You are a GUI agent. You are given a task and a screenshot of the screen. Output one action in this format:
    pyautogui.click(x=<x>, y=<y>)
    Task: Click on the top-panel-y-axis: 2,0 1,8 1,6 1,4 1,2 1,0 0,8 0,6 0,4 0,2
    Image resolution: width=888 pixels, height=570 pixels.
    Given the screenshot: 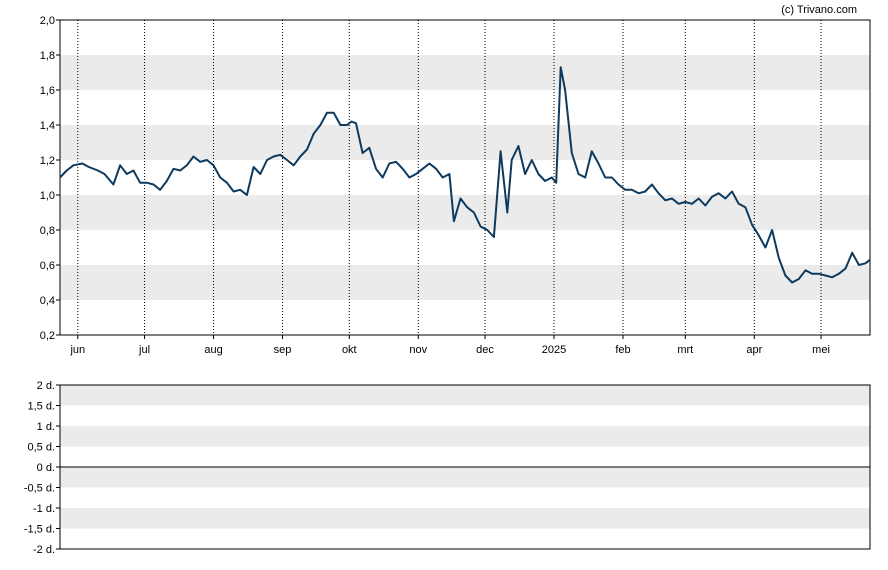 What is the action you would take?
    pyautogui.click(x=50, y=178)
    